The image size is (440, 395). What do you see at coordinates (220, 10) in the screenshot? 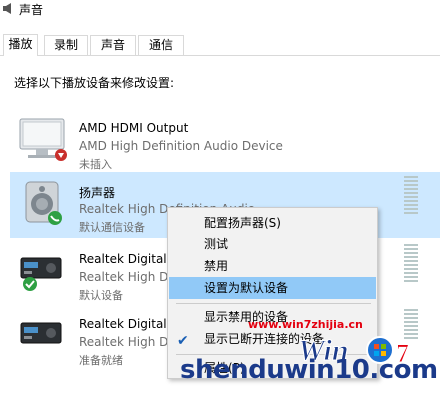
I see `title-bar: 声音` at bounding box center [220, 10].